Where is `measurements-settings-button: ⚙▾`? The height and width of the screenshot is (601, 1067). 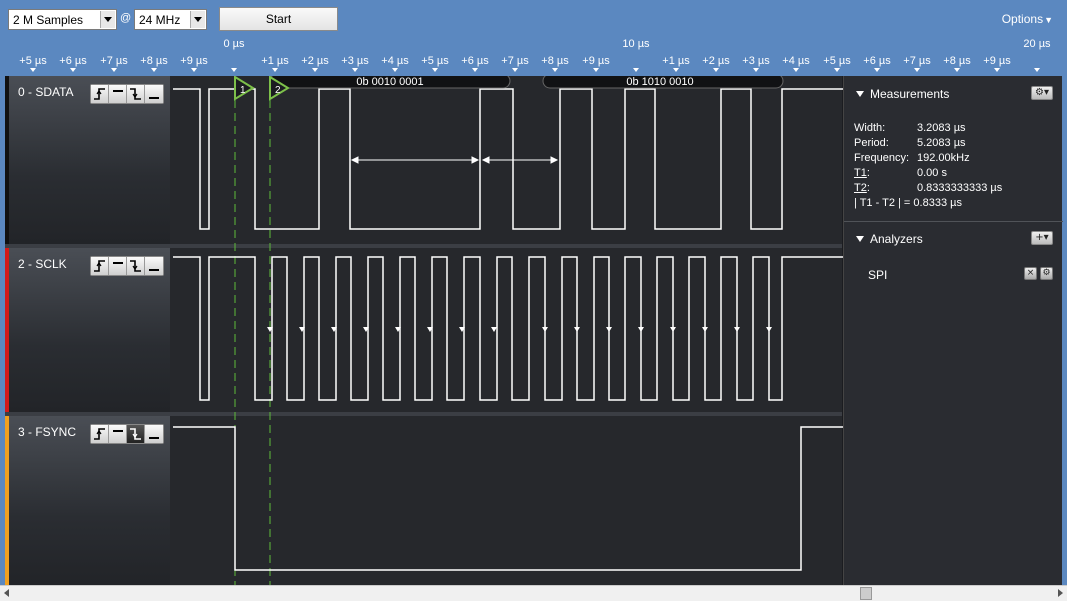
measurements-settings-button: ⚙▾ is located at coordinates (1042, 93).